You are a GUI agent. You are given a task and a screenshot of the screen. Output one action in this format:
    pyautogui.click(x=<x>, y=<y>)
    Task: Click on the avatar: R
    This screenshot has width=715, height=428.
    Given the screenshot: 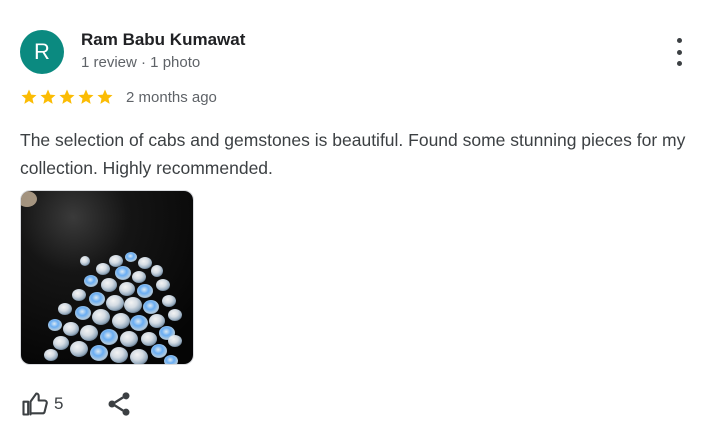 What is the action you would take?
    pyautogui.click(x=42, y=52)
    